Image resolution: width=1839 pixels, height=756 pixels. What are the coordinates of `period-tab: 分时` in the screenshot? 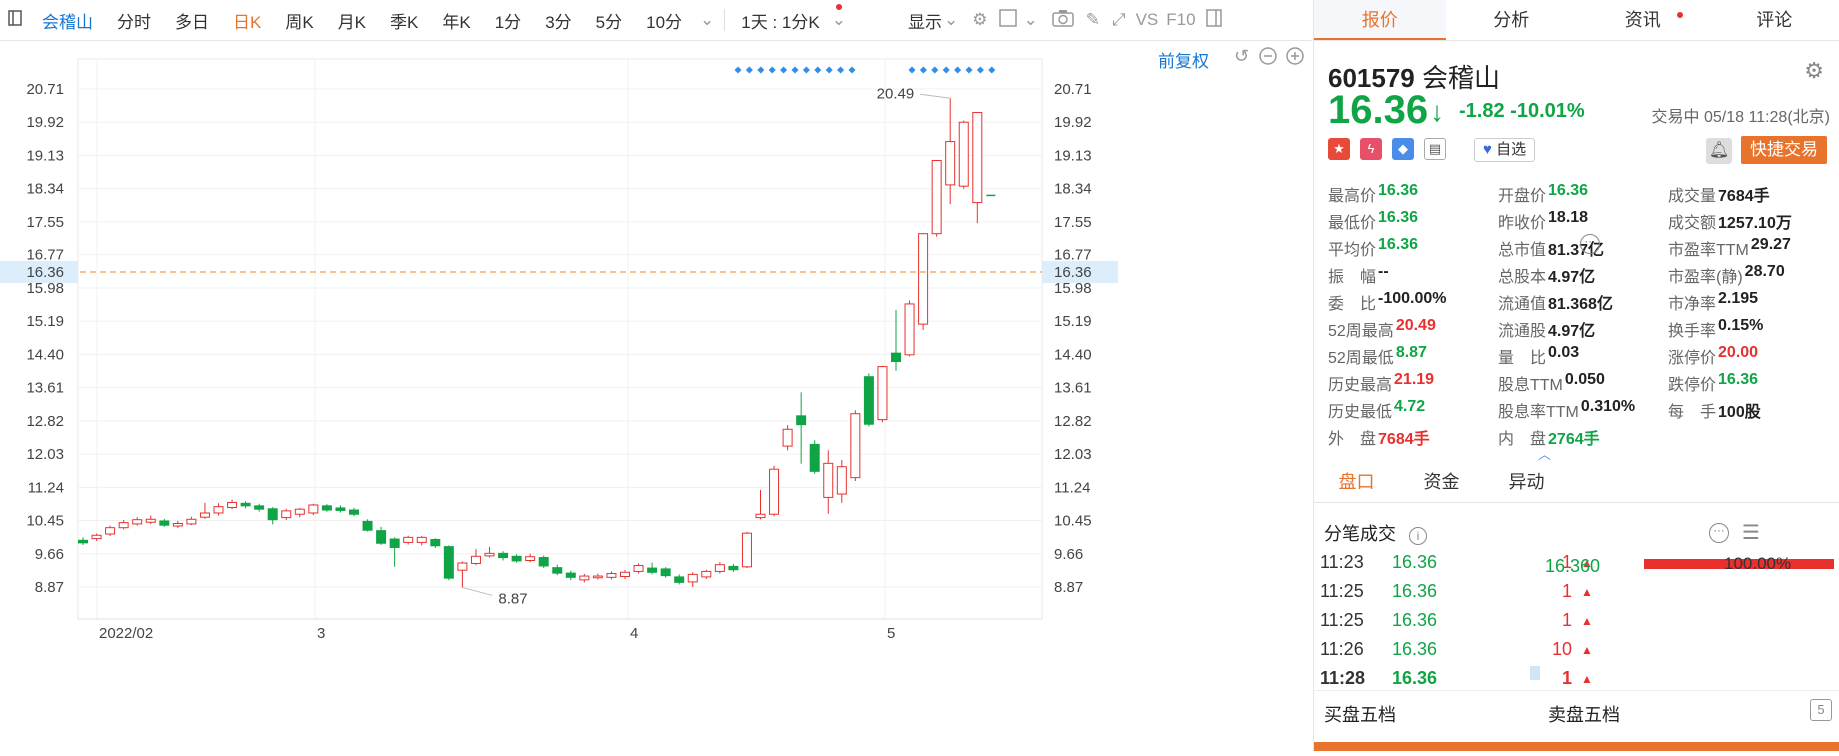 It's located at (134, 20).